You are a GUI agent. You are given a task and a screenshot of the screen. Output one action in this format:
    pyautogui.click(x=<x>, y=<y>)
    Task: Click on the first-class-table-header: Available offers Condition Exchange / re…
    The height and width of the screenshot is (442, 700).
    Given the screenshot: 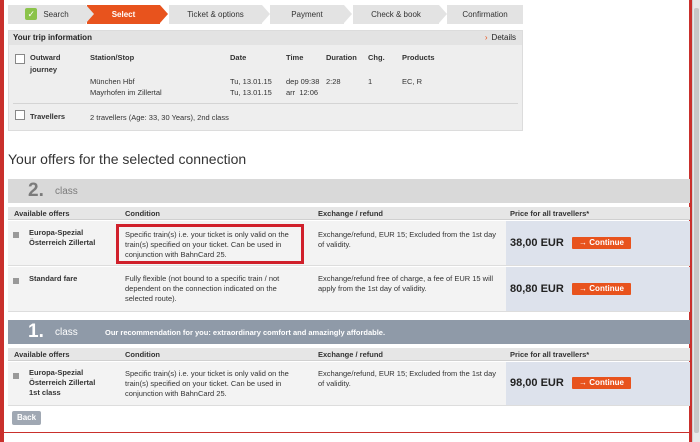 What is the action you would take?
    pyautogui.click(x=349, y=354)
    